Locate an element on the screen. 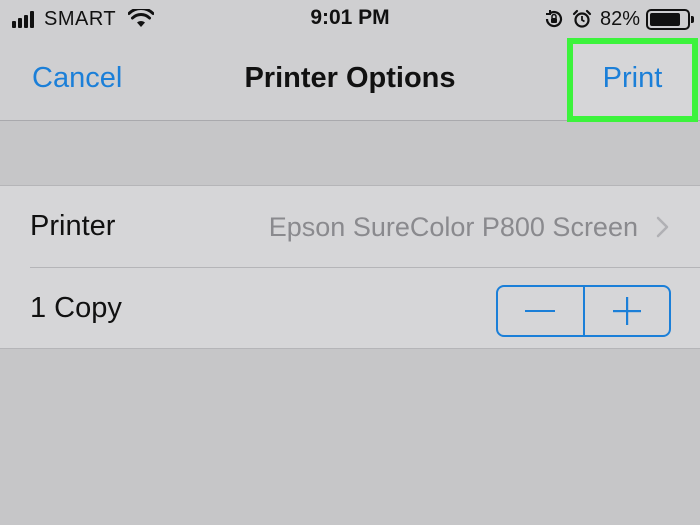  battery-tip is located at coordinates (692, 19).